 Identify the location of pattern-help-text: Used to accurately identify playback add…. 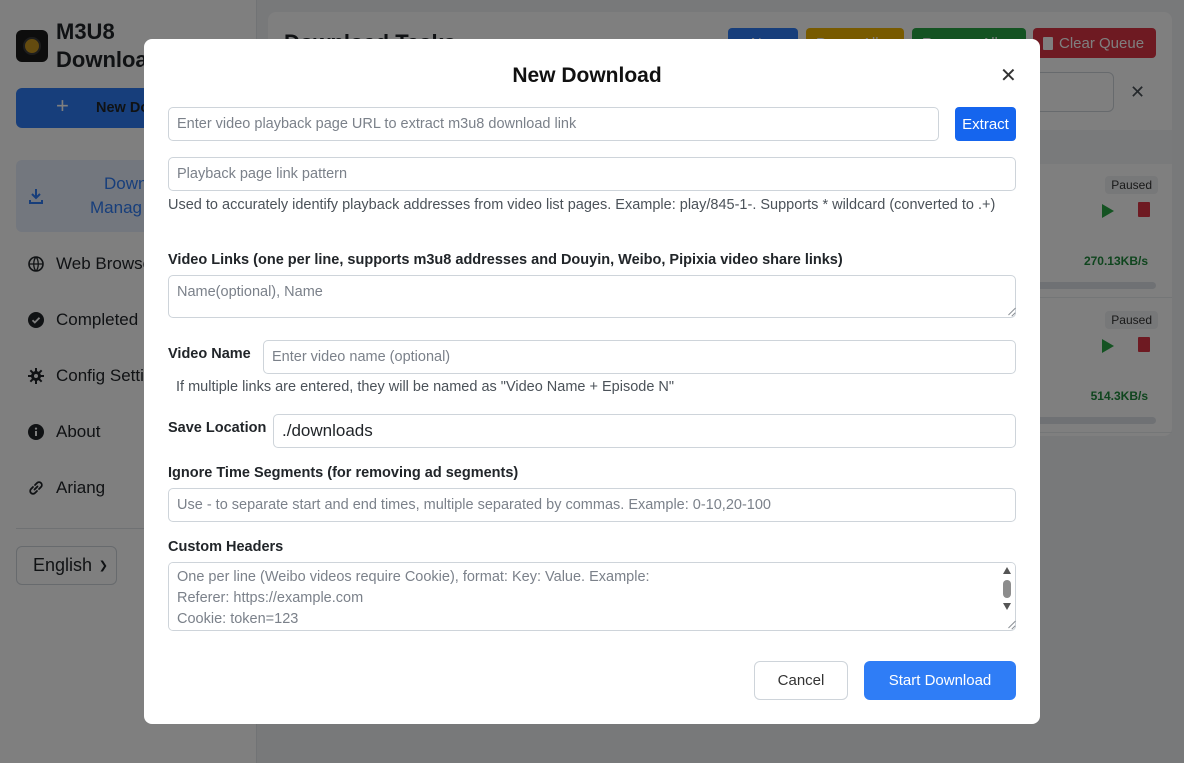
(582, 205).